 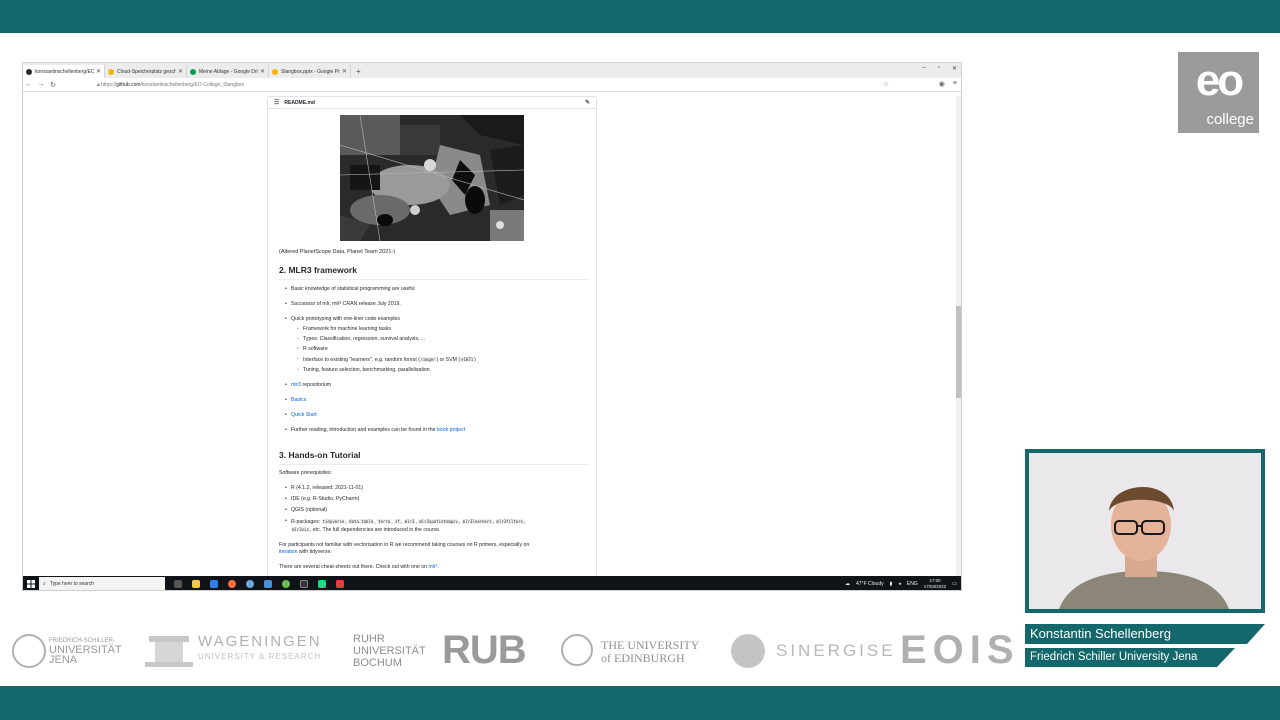 What do you see at coordinates (53, 85) in the screenshot?
I see `reload-icon: ↻` at bounding box center [53, 85].